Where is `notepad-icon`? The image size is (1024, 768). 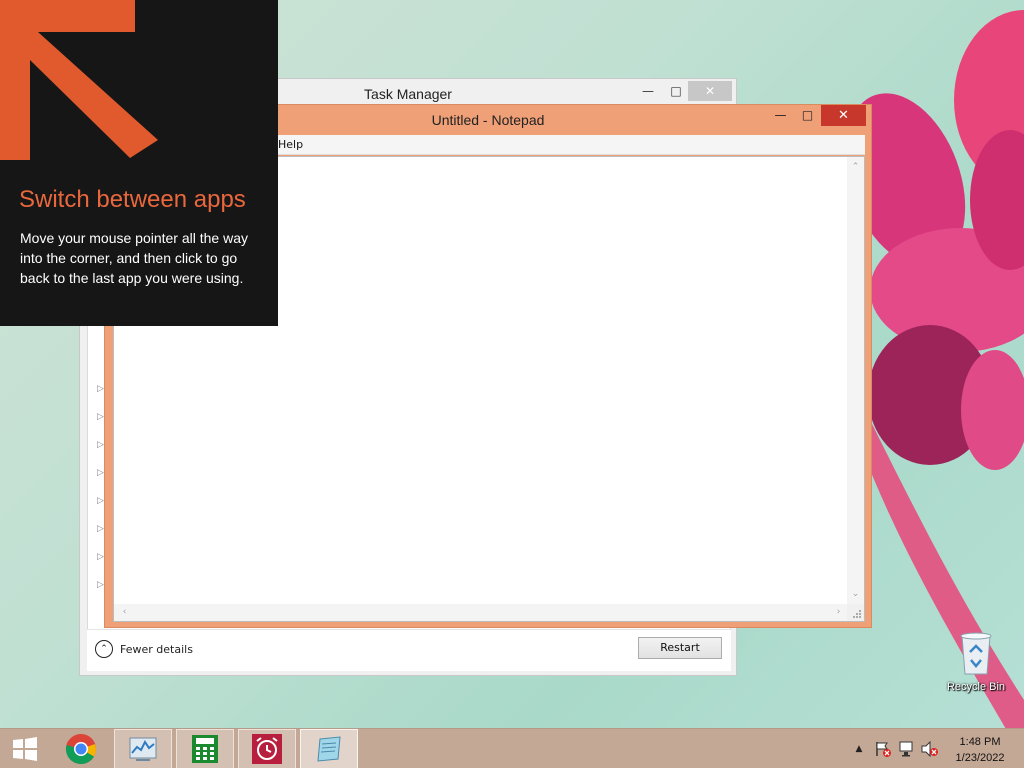 notepad-icon is located at coordinates (329, 749).